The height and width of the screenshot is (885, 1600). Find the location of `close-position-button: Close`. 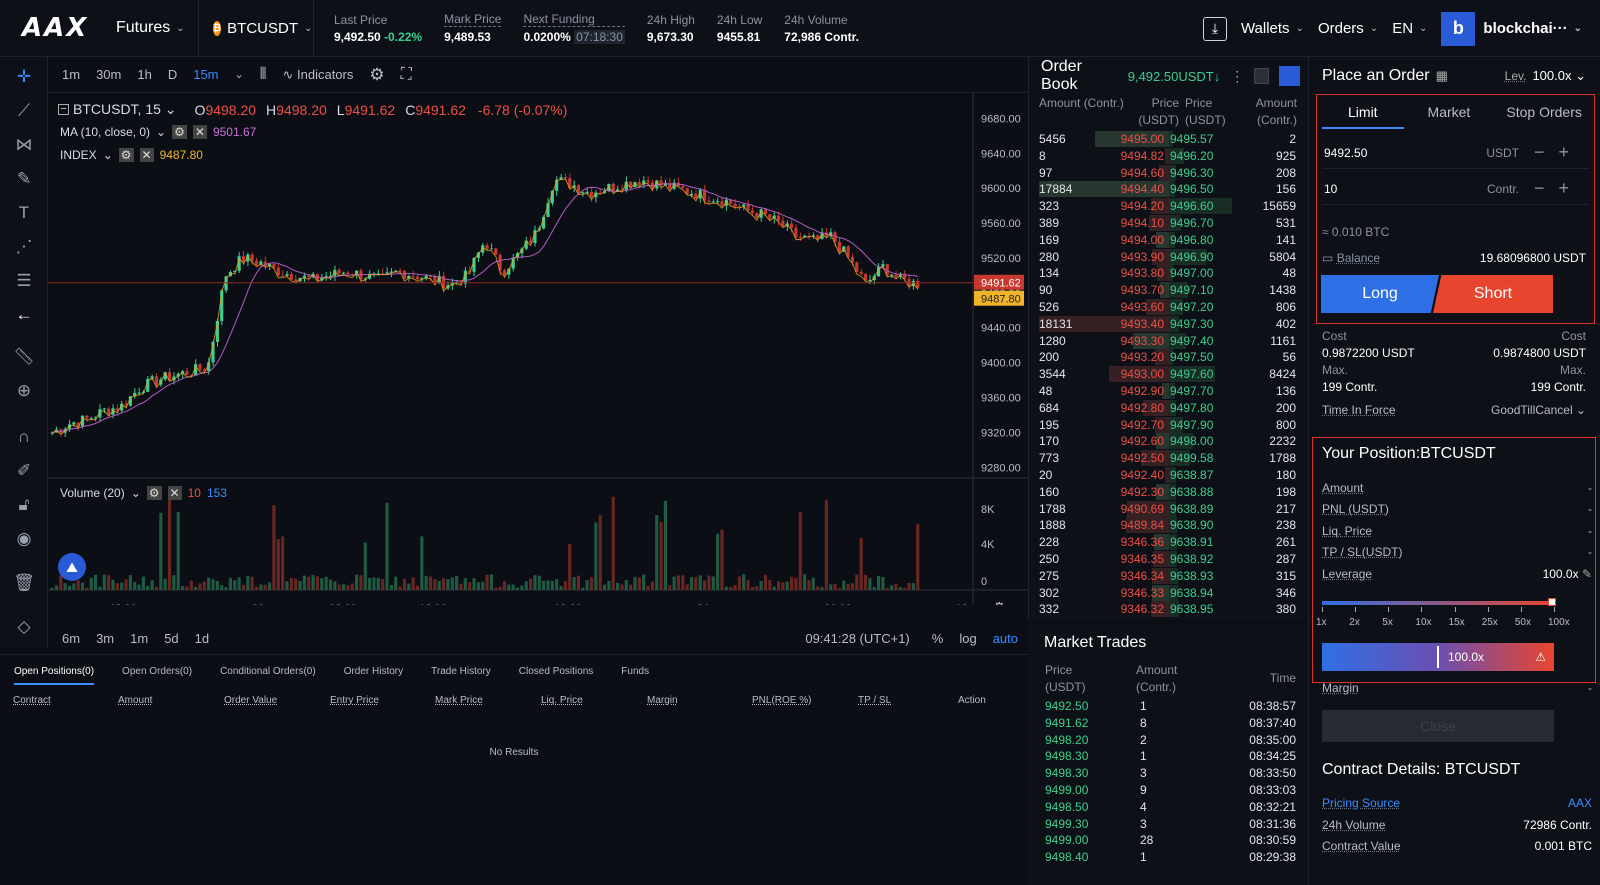

close-position-button: Close is located at coordinates (1438, 726).